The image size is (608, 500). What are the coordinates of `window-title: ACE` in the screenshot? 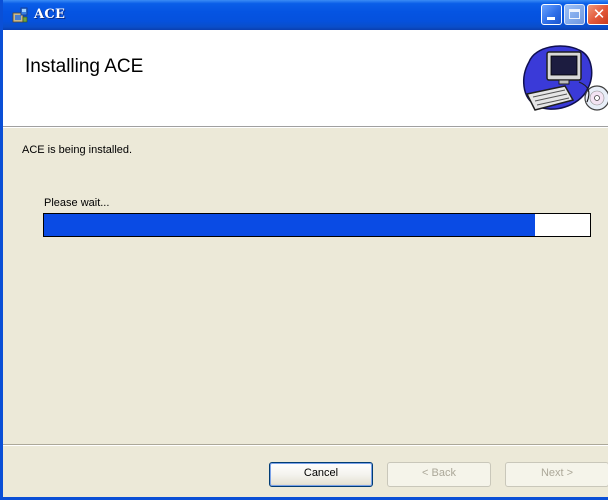 It's located at (50, 14).